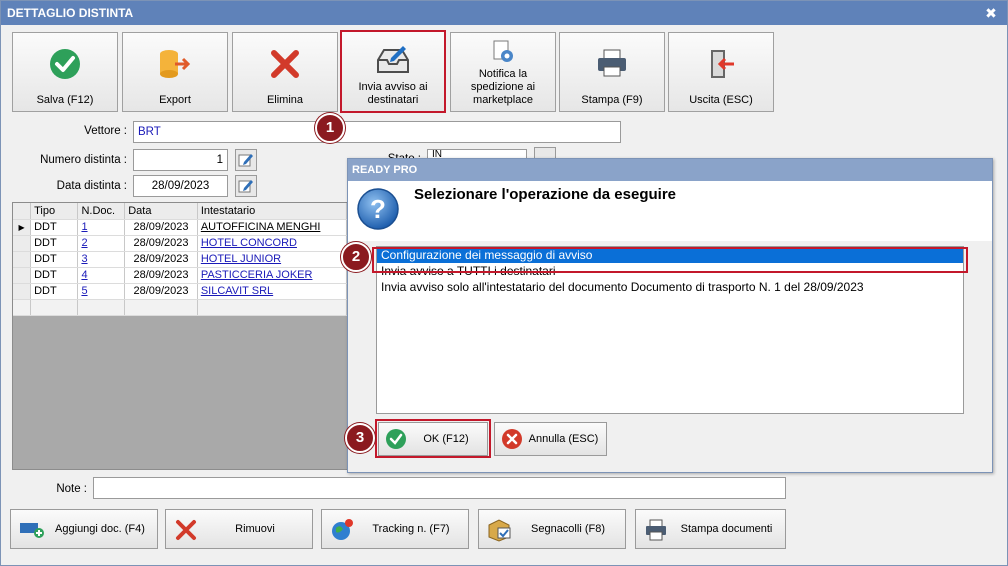  I want to click on tray-edit-icon, so click(393, 59).